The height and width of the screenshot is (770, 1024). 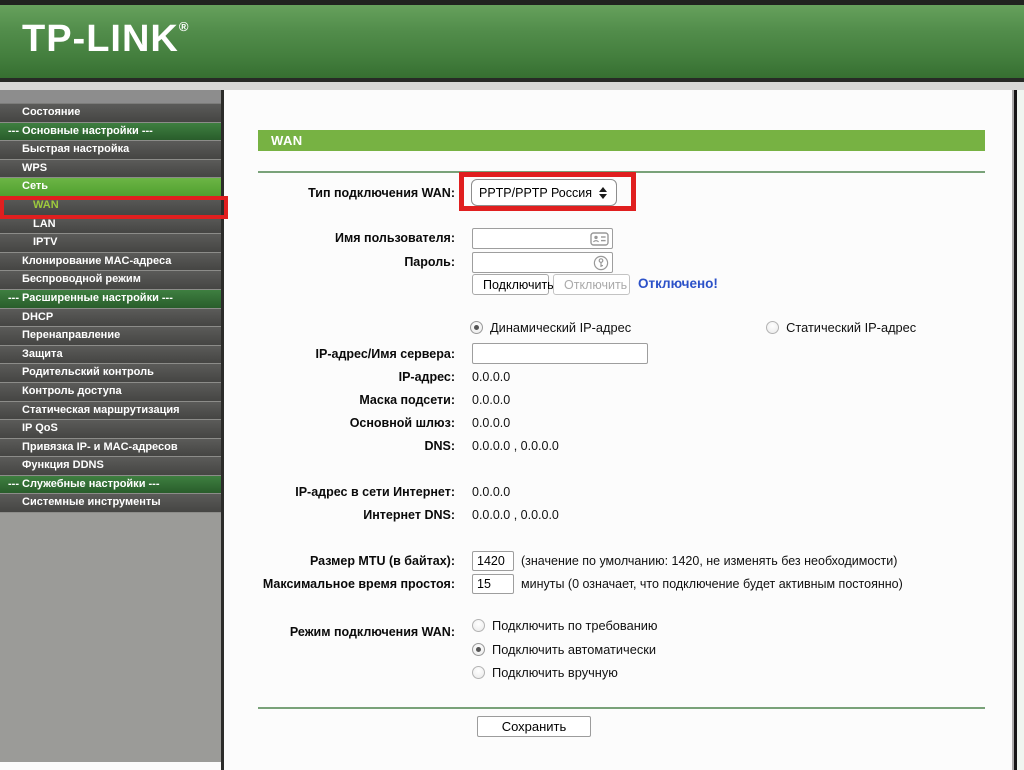 I want to click on wan-mode-label: Режим подключения WAN:, so click(x=372, y=632).